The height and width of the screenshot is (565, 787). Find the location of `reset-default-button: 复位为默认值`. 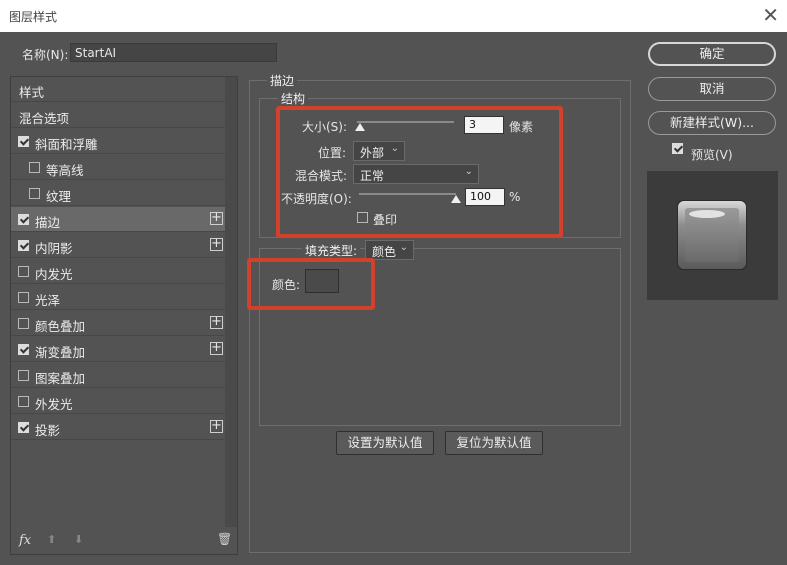

reset-default-button: 复位为默认值 is located at coordinates (494, 443).